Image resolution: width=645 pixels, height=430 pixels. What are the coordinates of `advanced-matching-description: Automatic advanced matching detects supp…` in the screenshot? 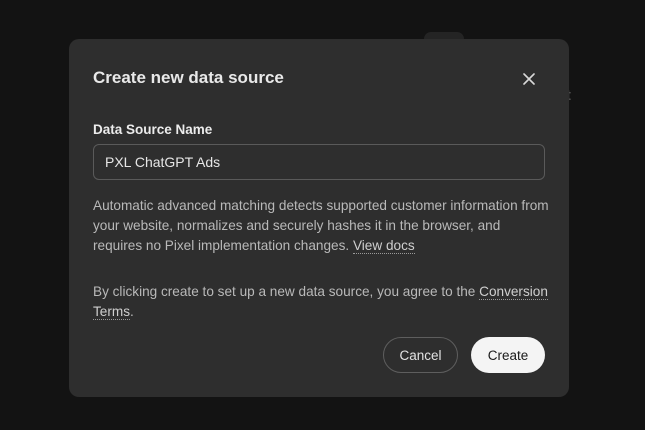 It's located at (323, 226).